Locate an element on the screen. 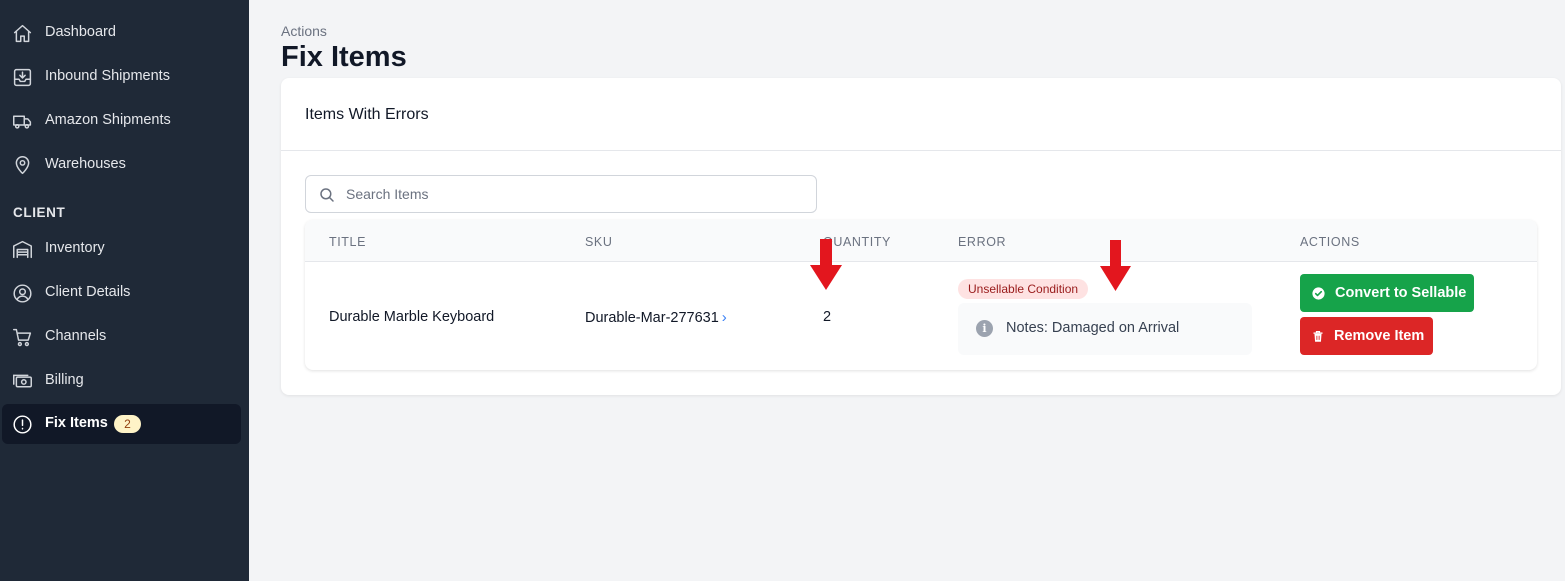  item-sku: Durable-Mar-277631 is located at coordinates (652, 317).